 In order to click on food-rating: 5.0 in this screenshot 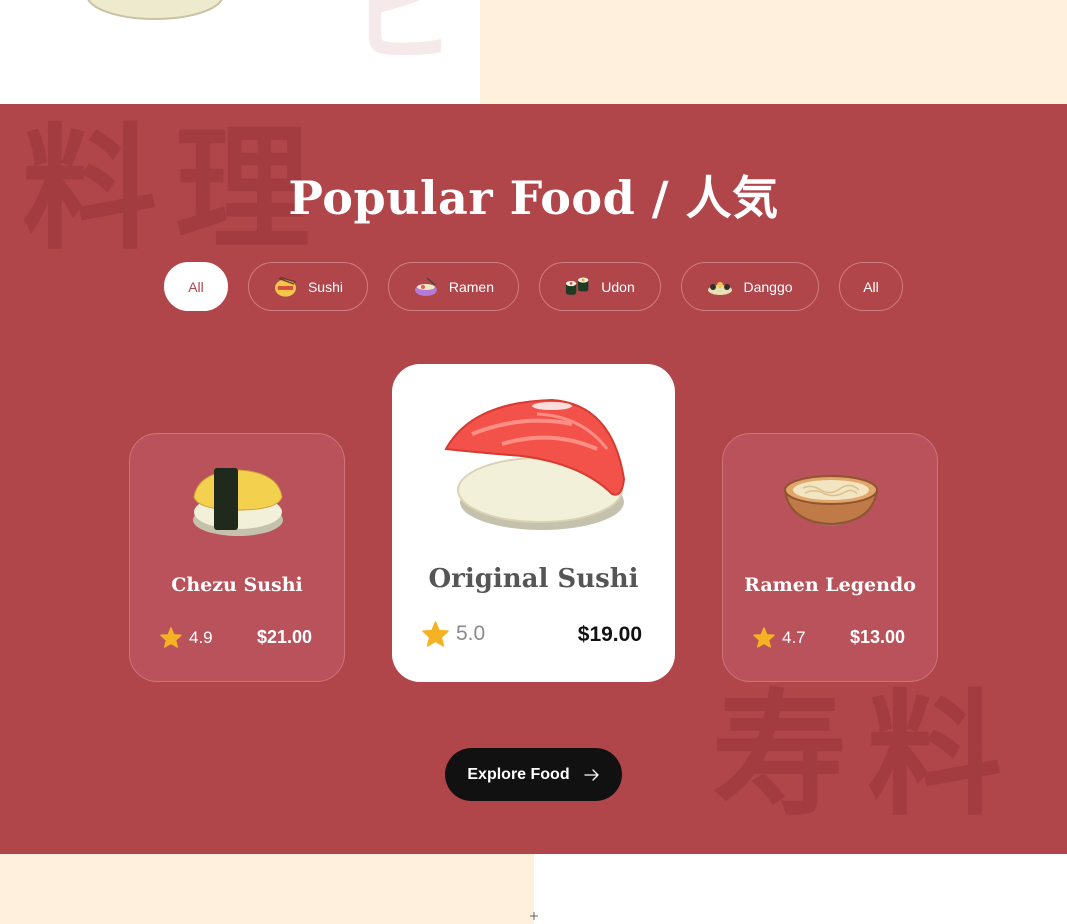, I will do `click(453, 634)`.